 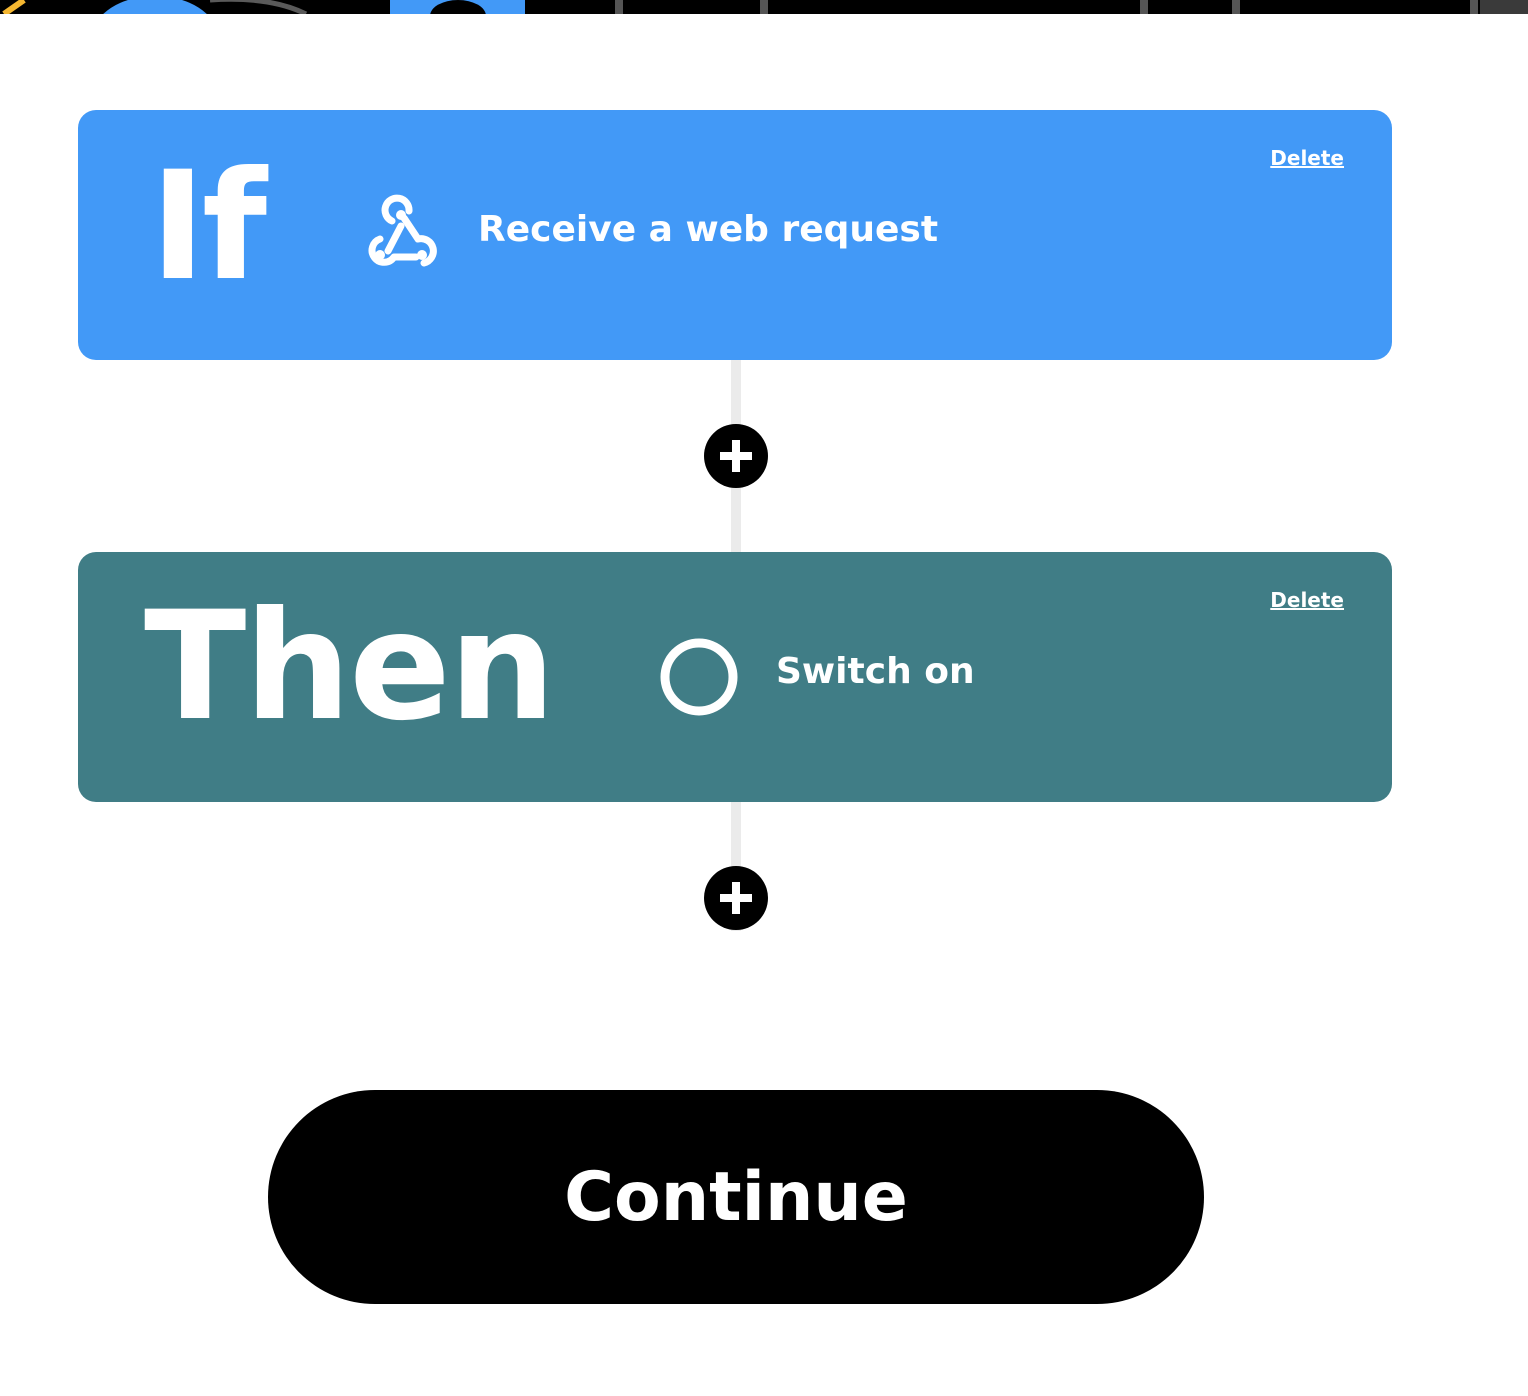 I want to click on webhook-icon, so click(x=402, y=230).